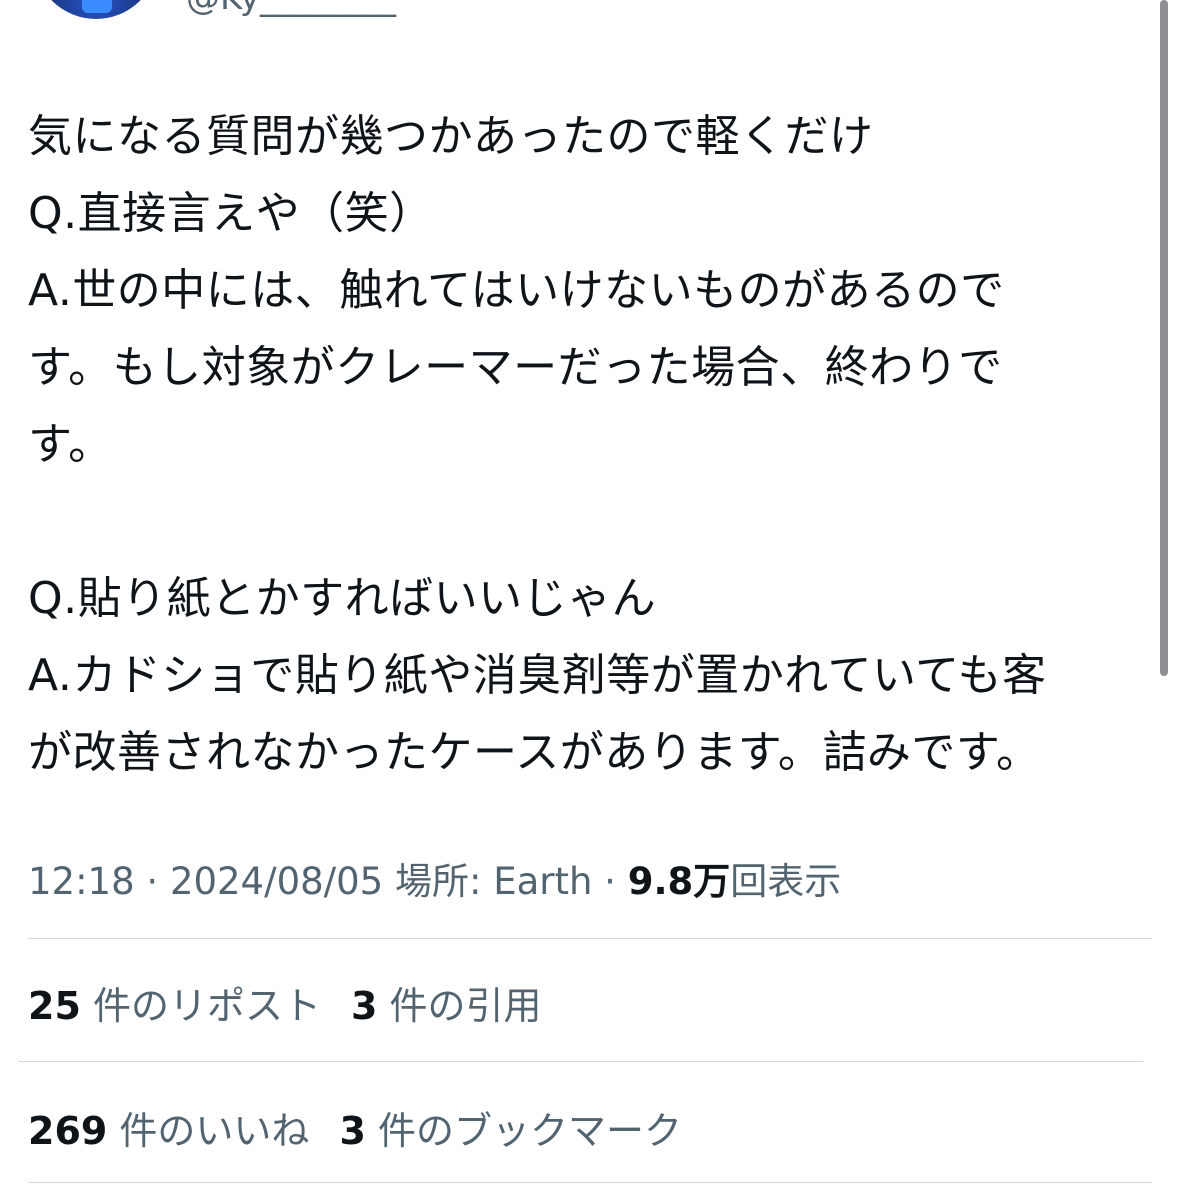  I want to click on tweet-meta: 12:18 · 2024/08/05 場所: Earth · 9.8万回表示, so click(434, 878).